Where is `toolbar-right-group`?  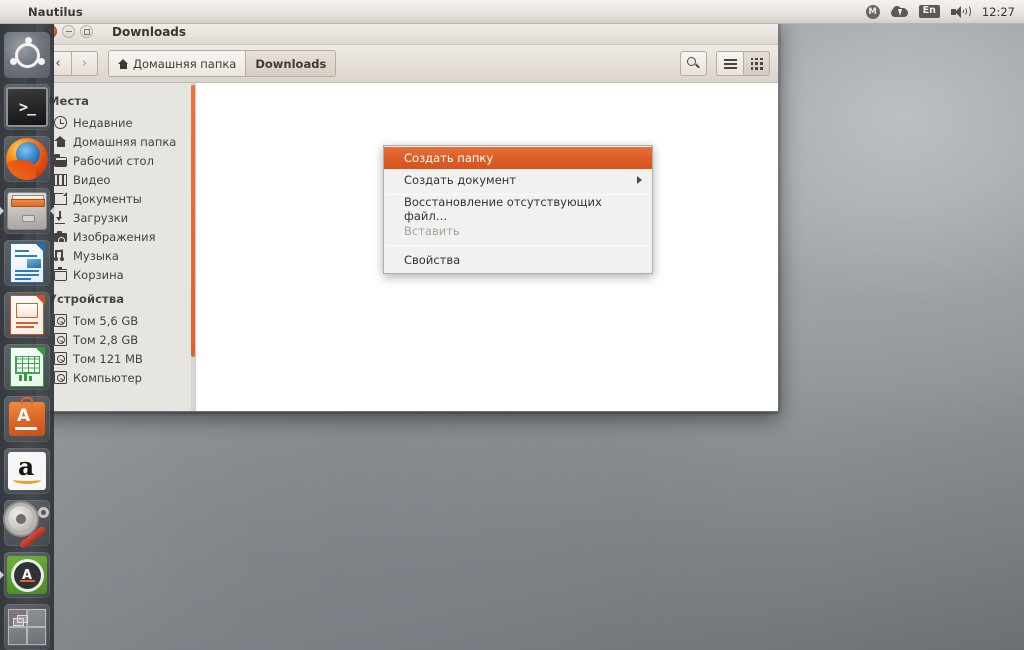 toolbar-right-group is located at coordinates (725, 63).